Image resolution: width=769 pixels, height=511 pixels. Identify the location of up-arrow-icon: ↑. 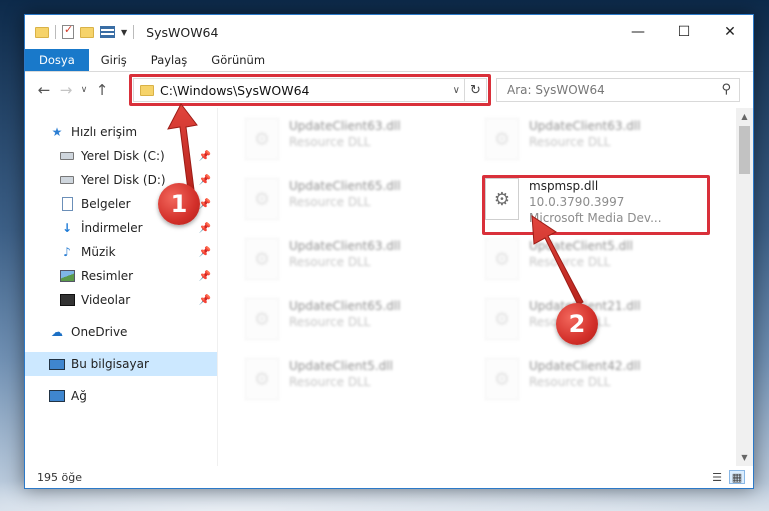
(102, 90).